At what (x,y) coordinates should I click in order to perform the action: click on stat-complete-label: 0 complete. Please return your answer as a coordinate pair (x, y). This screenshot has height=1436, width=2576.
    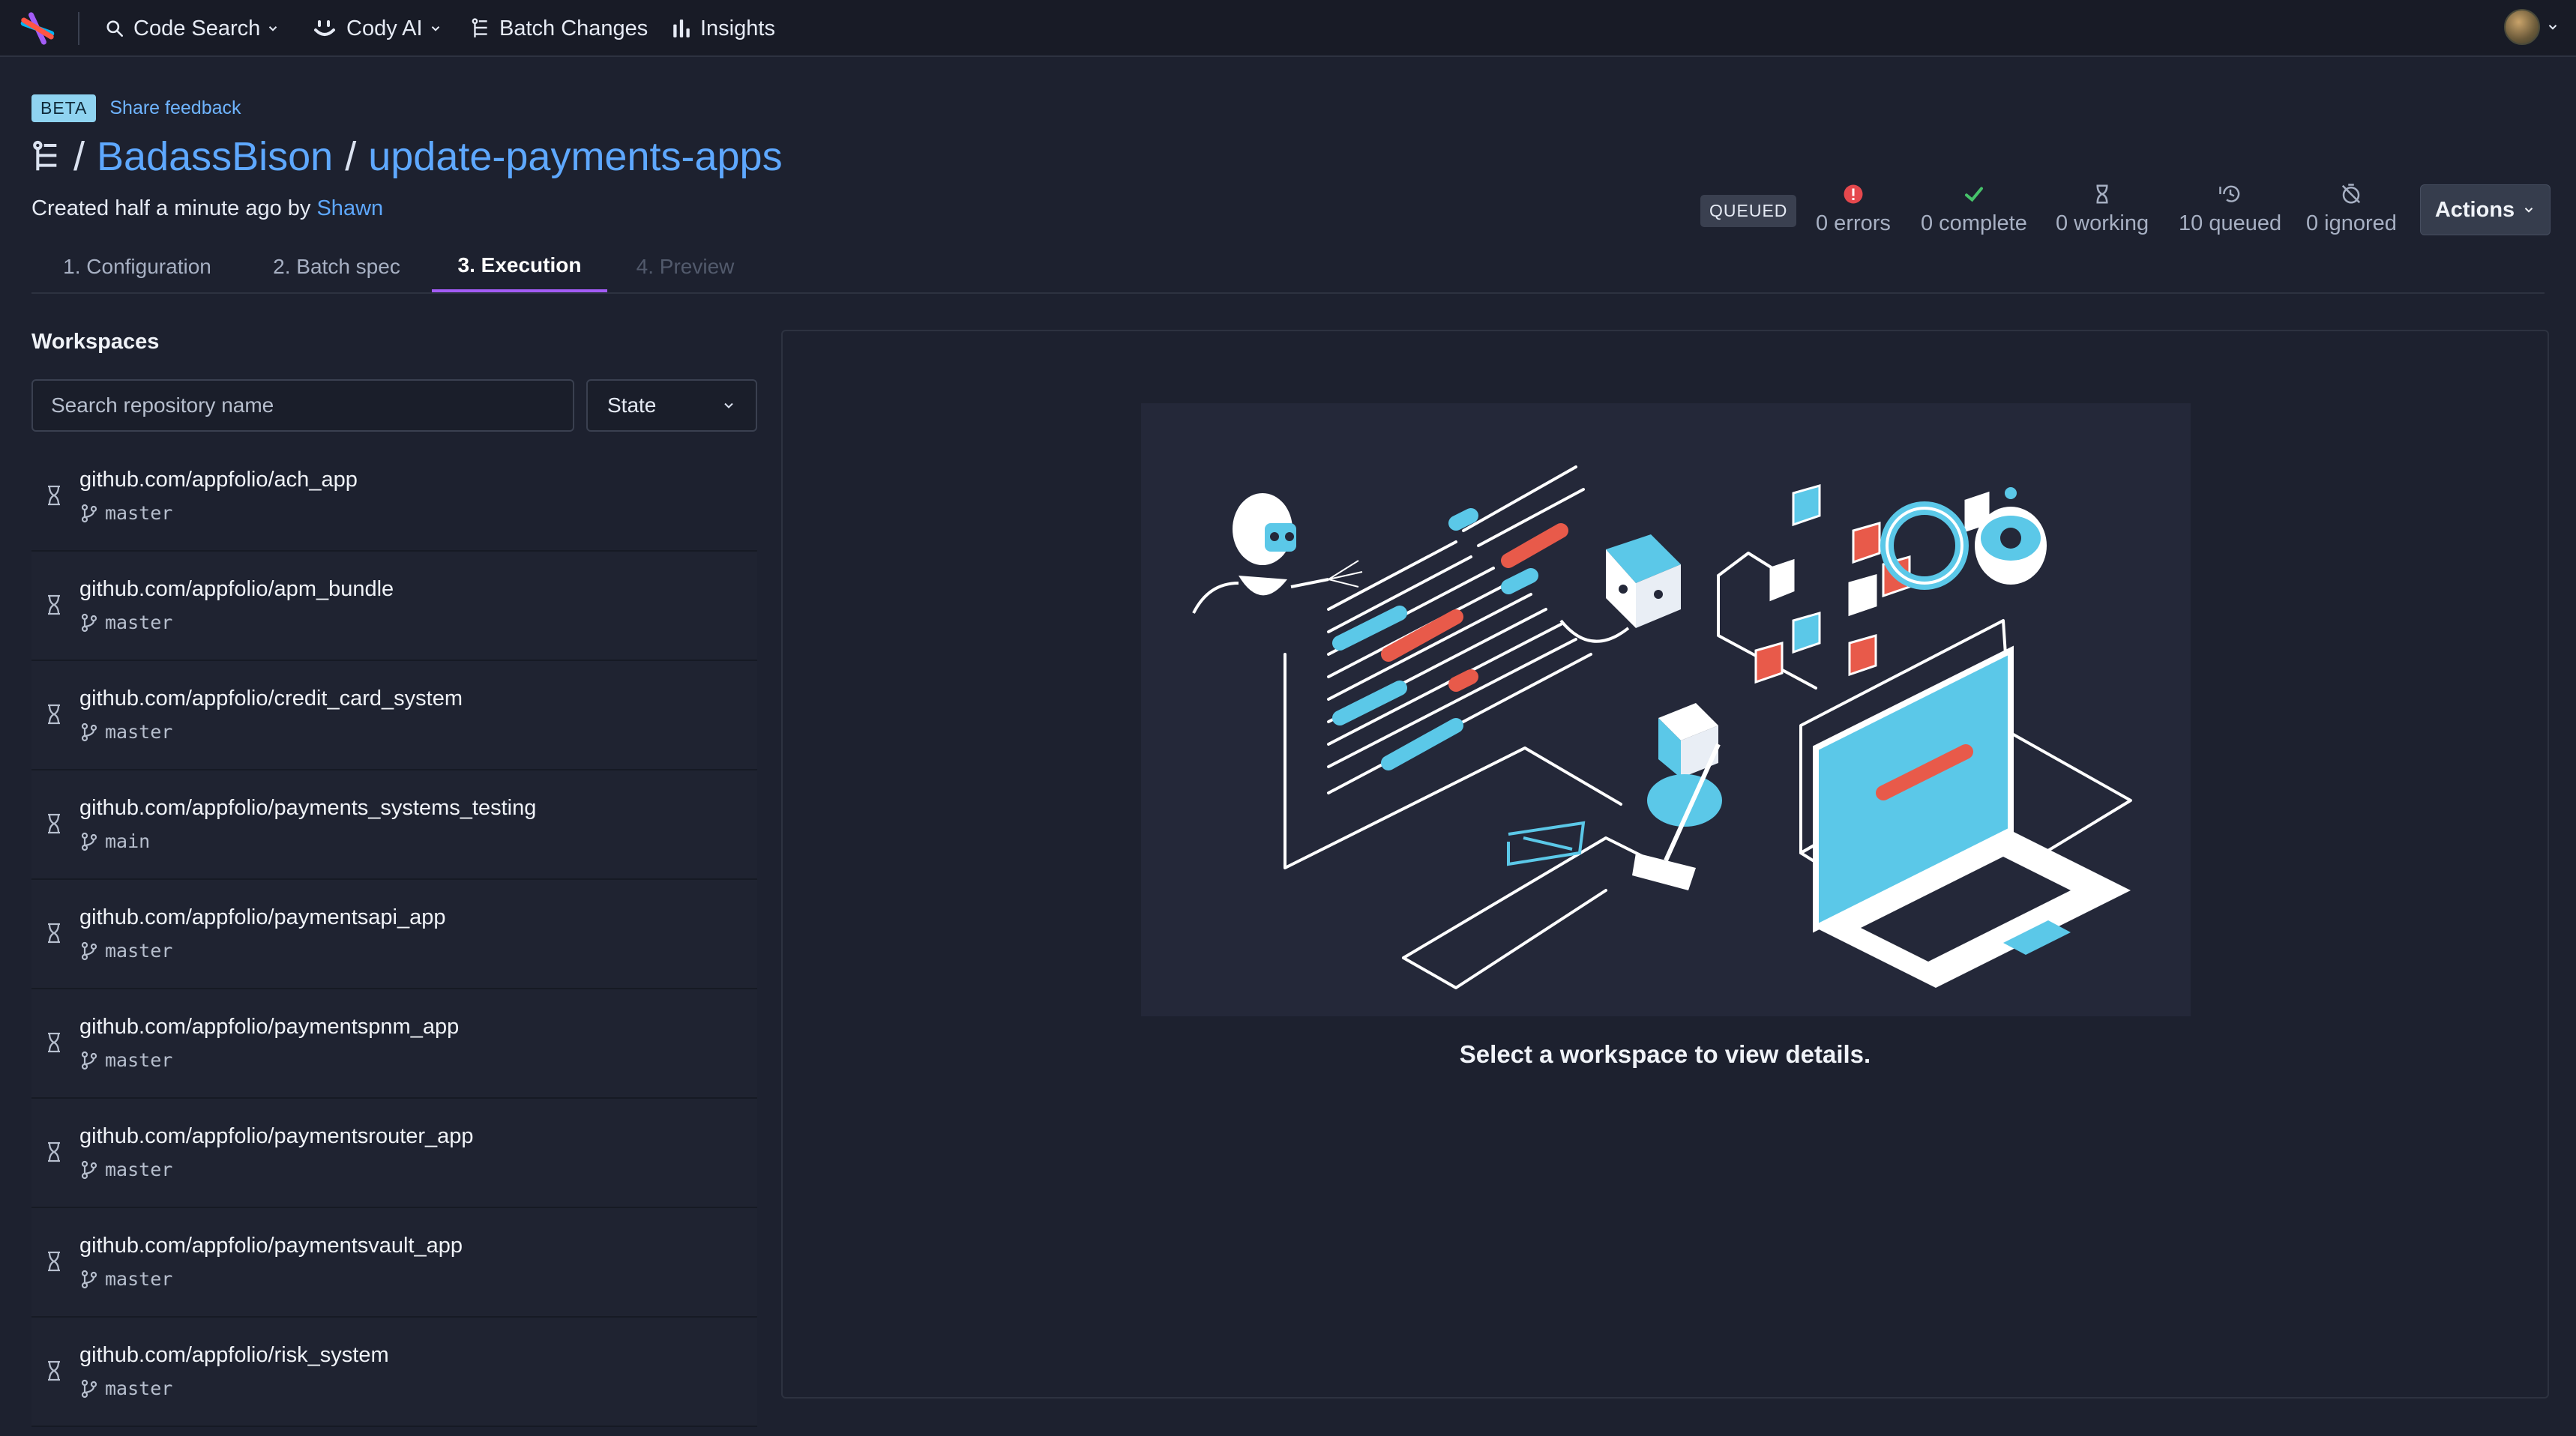
    Looking at the image, I should click on (1974, 223).